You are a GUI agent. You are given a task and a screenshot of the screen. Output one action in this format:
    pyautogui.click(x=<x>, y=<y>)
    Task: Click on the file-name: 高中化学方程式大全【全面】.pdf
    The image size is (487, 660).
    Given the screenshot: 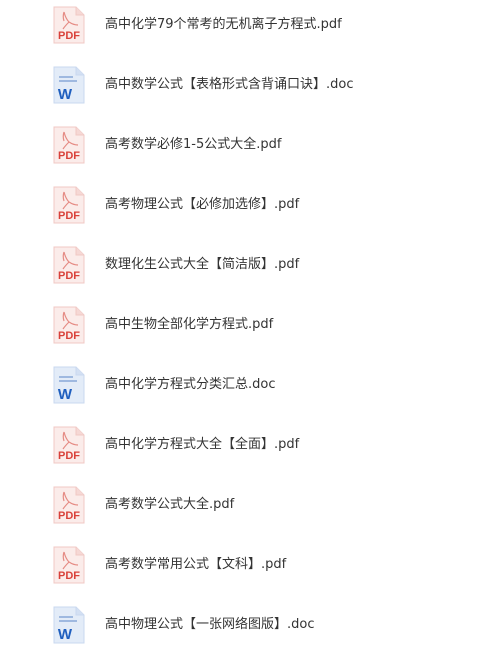 What is the action you would take?
    pyautogui.click(x=202, y=445)
    